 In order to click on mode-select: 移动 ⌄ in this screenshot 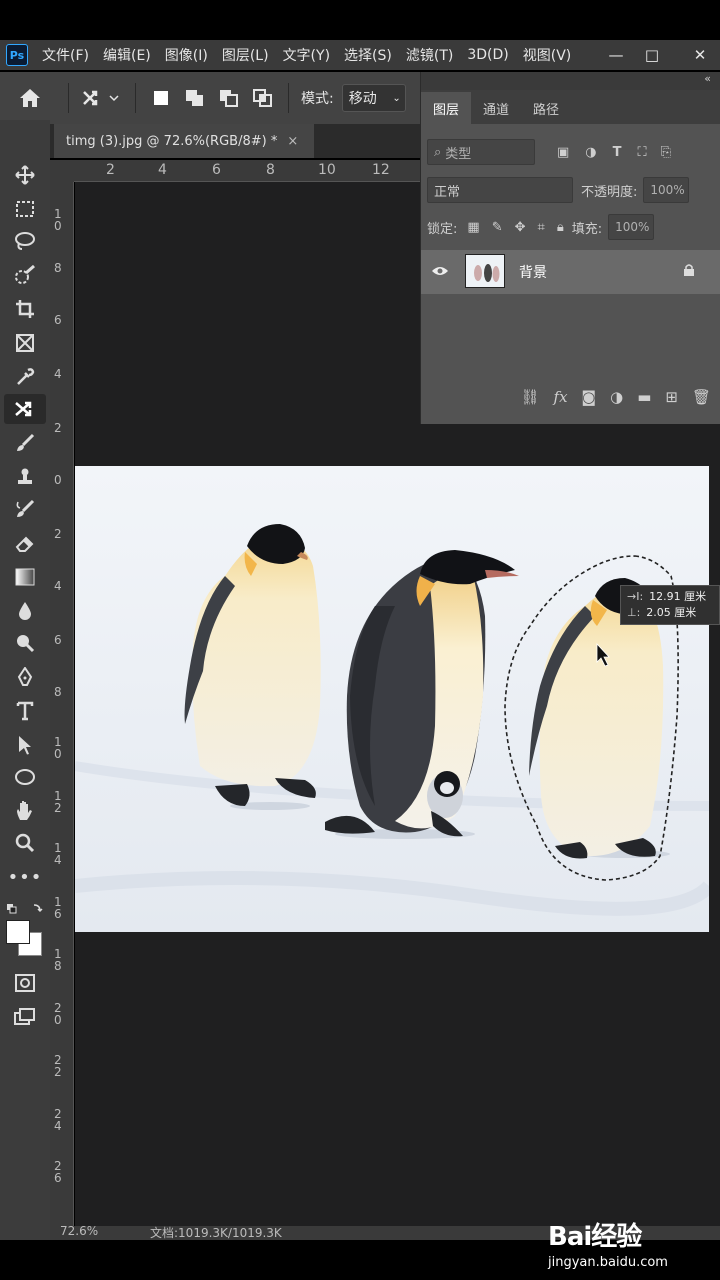, I will do `click(373, 98)`.